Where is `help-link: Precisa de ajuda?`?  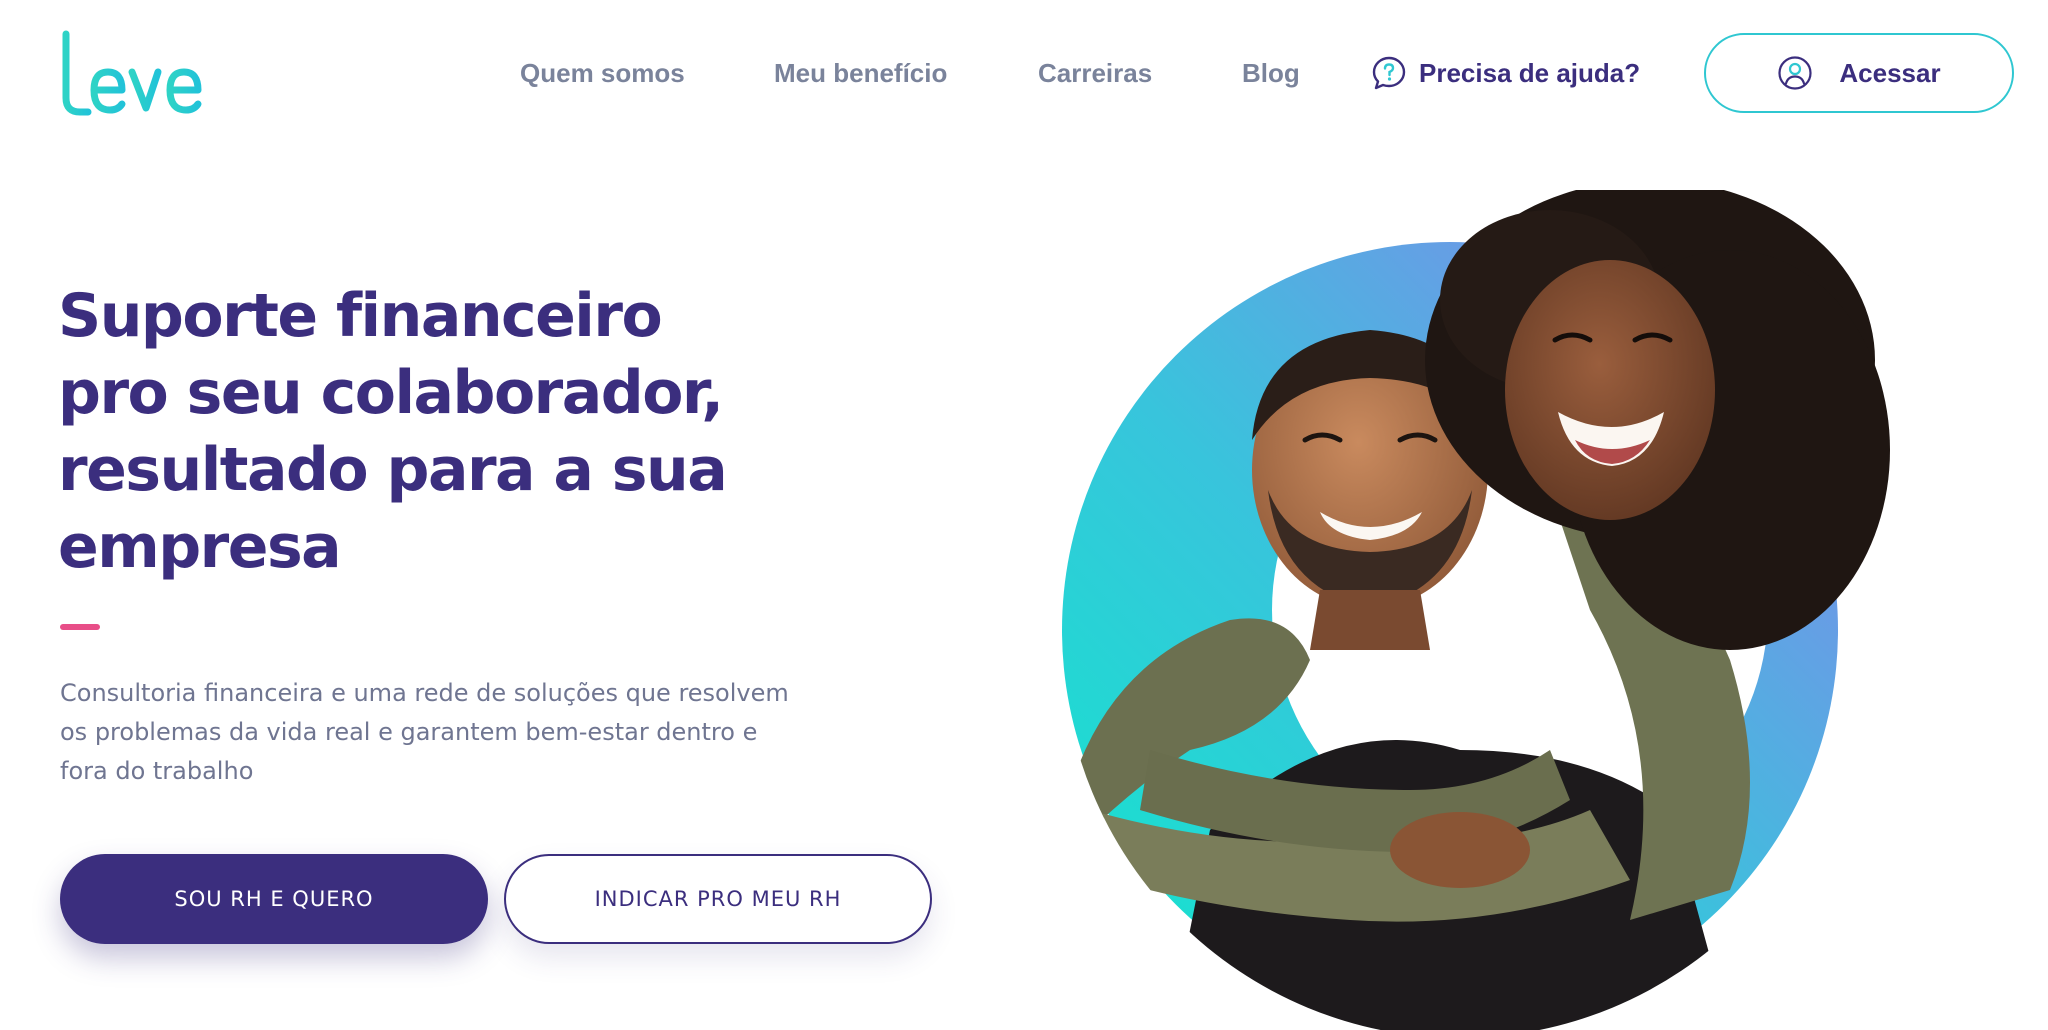 help-link: Precisa de ajuda? is located at coordinates (1505, 73).